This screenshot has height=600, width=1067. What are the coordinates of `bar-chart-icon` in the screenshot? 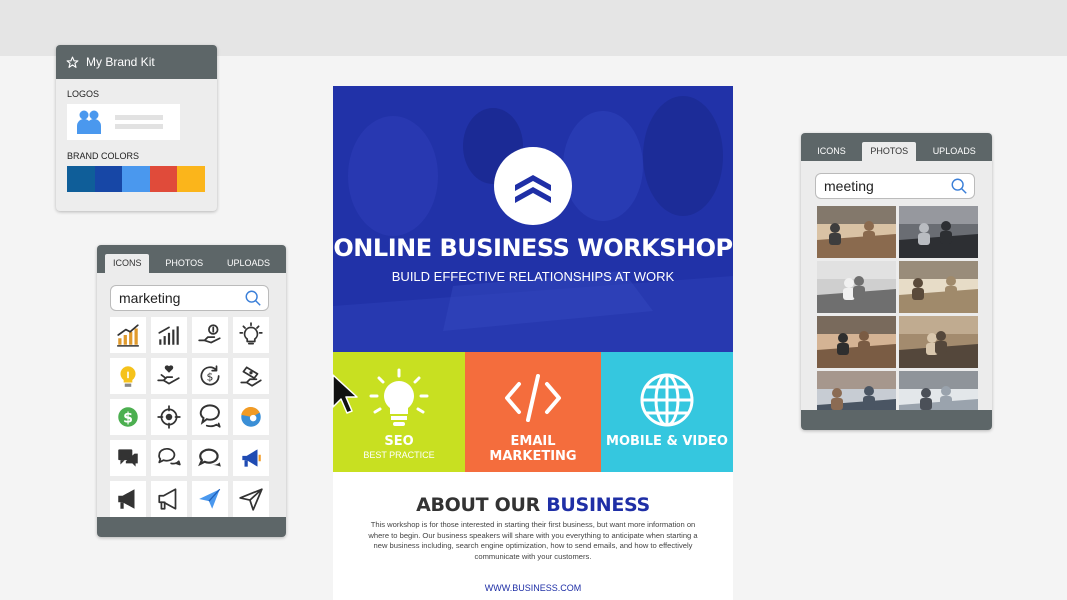 It's located at (168, 335).